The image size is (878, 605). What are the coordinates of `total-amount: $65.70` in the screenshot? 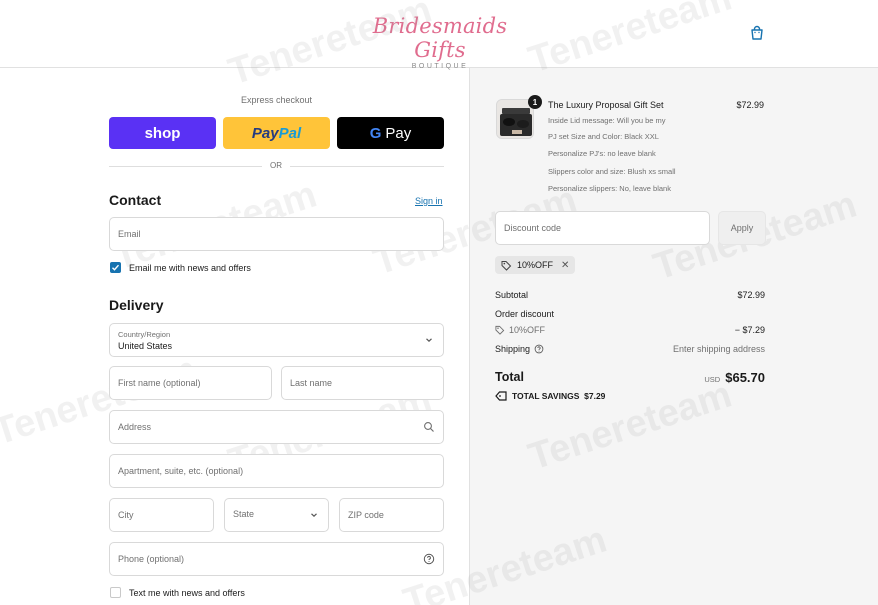 It's located at (745, 377).